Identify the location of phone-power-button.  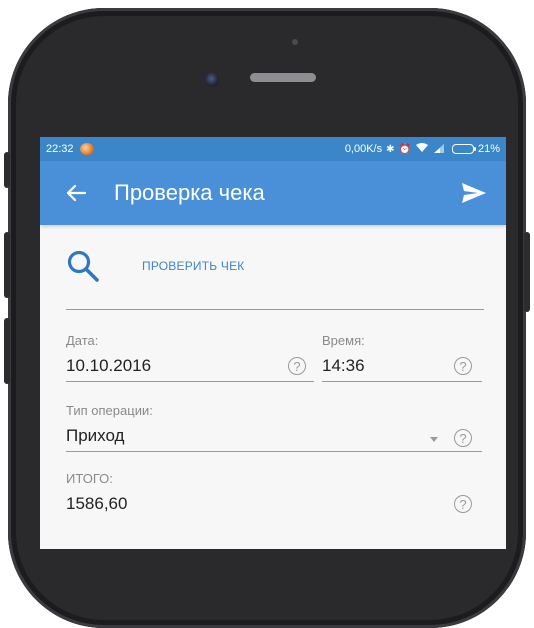
(527, 272).